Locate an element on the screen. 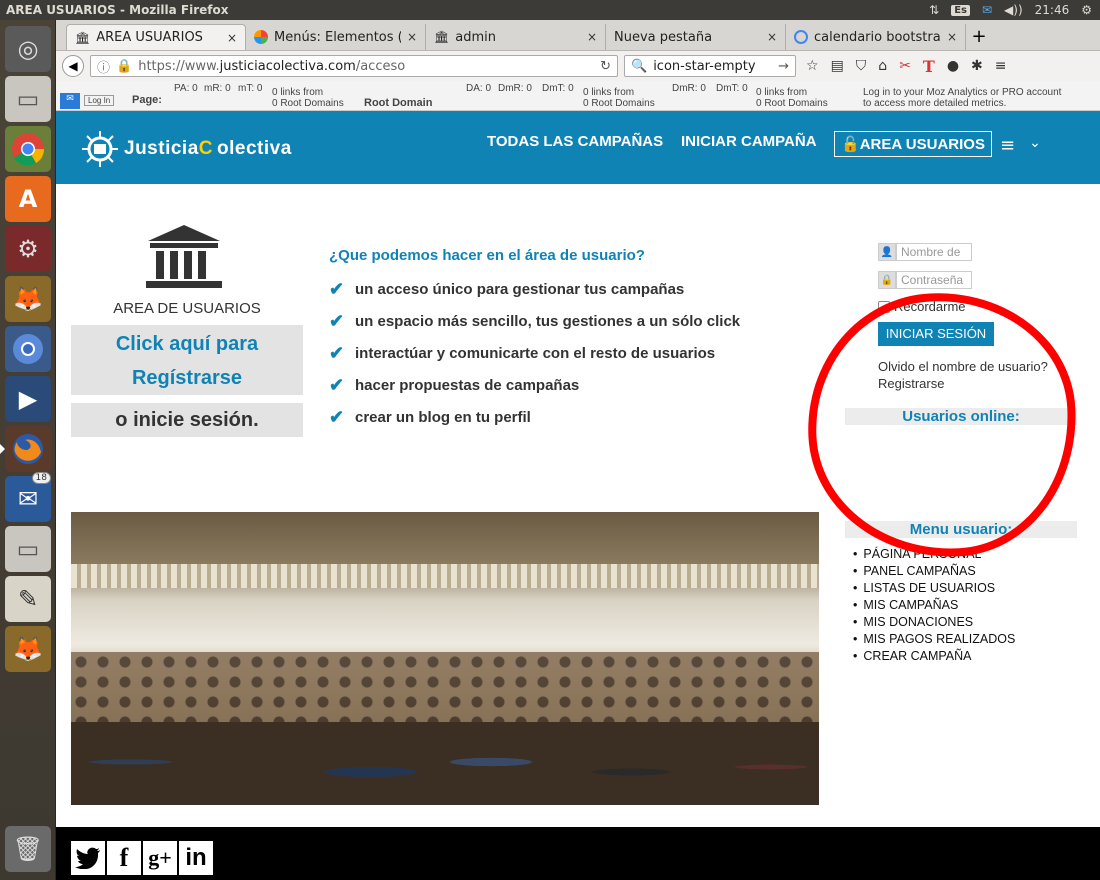 This screenshot has width=1100, height=880. files-app-icon: ▭ is located at coordinates (28, 99).